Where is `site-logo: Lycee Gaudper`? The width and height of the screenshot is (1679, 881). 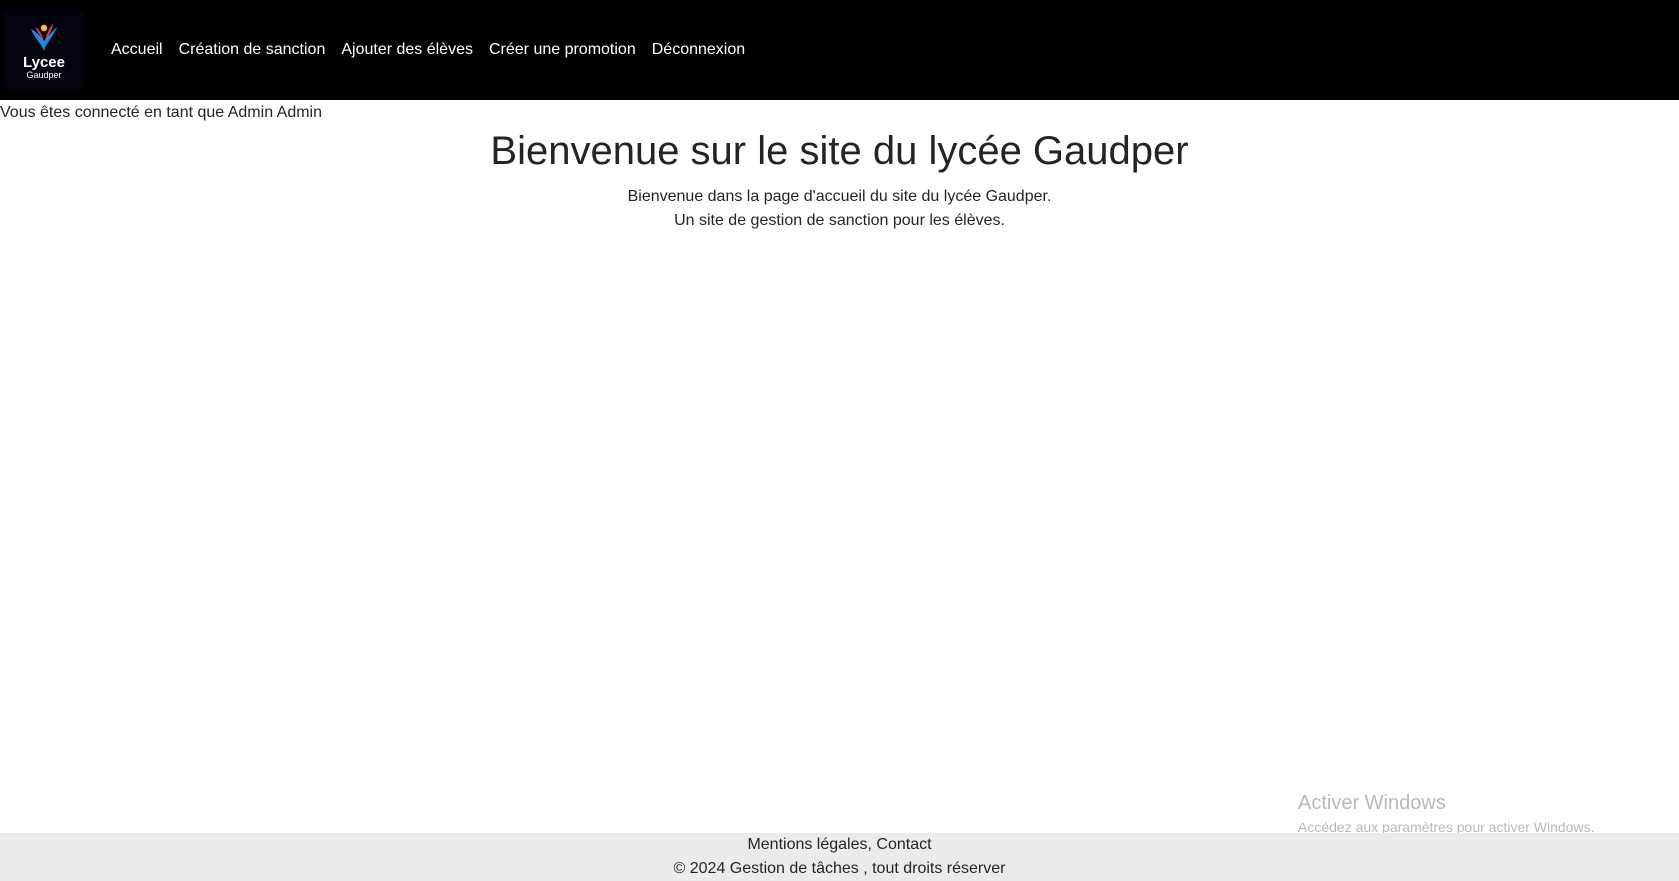 site-logo: Lycee Gaudper is located at coordinates (44, 50).